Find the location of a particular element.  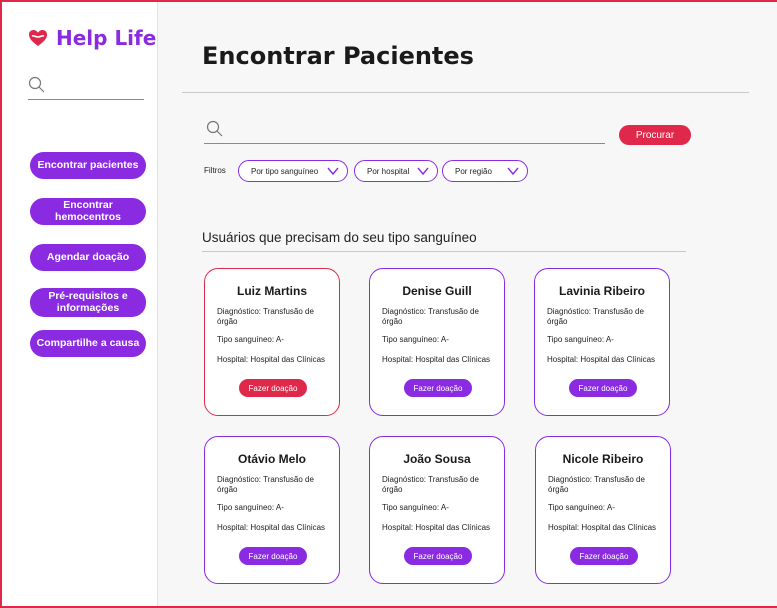

patient-name: João Sousa is located at coordinates (437, 459).